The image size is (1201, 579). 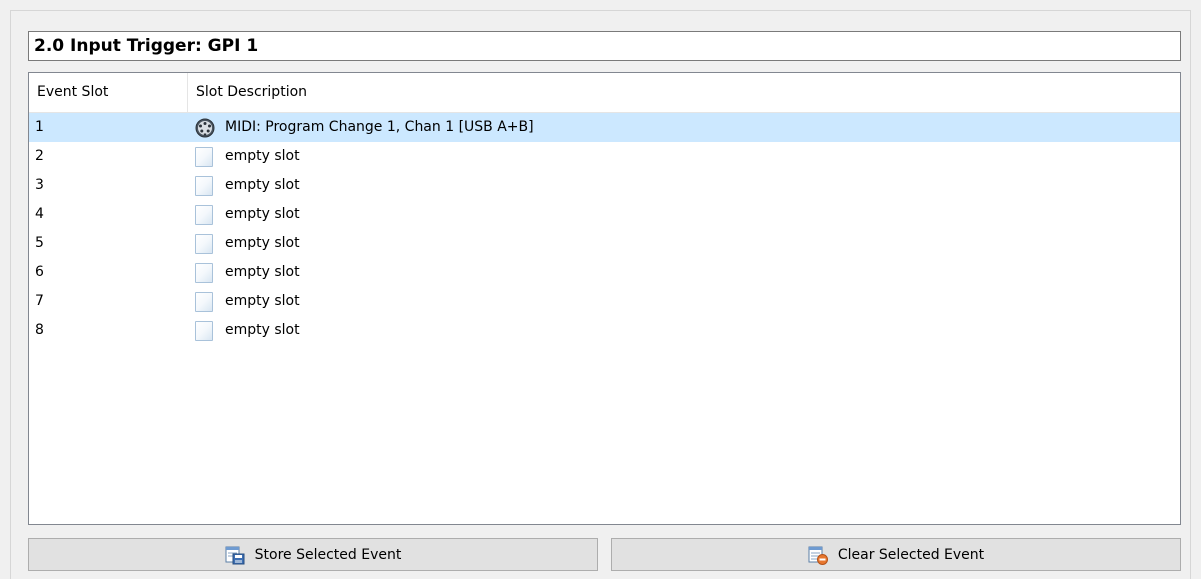 I want to click on store-selected-event-button: Store Selected Event, so click(x=313, y=554).